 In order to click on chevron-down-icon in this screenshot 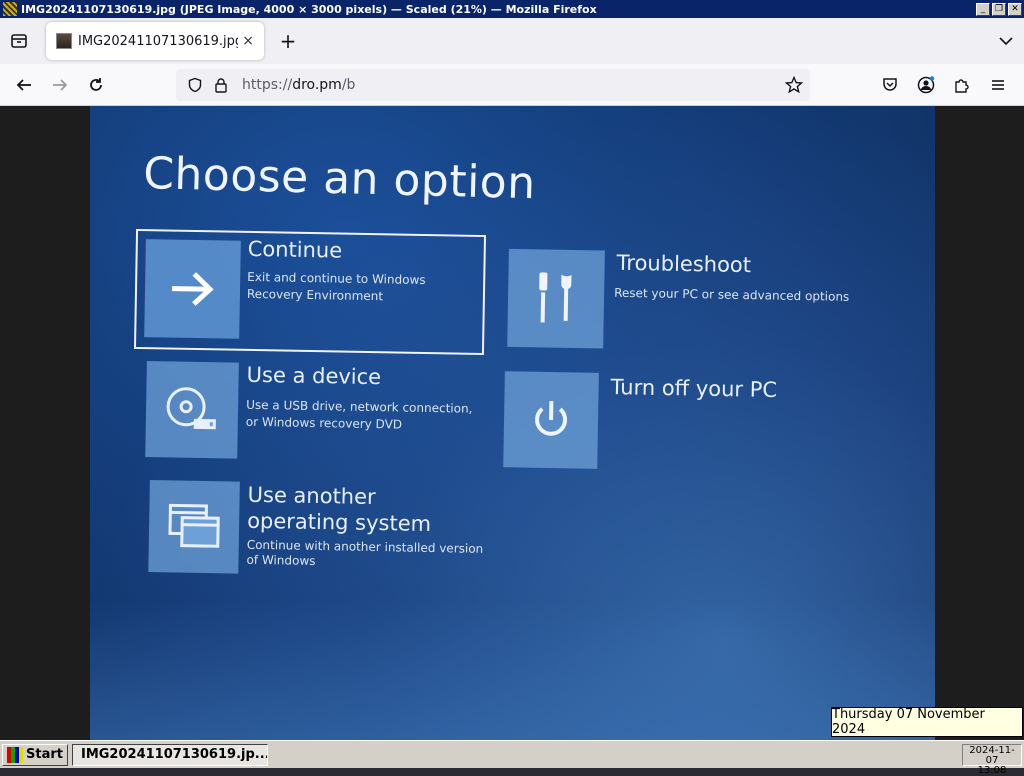, I will do `click(1006, 41)`.